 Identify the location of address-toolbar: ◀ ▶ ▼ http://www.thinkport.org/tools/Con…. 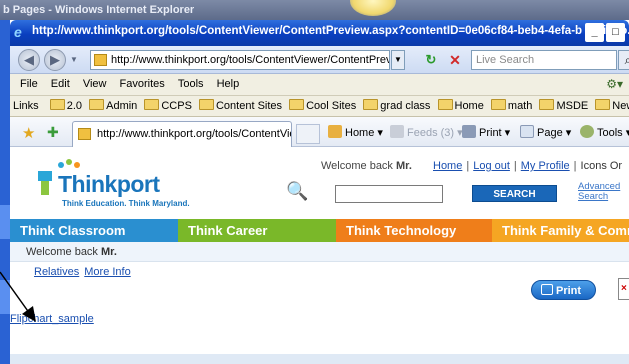
(319, 60).